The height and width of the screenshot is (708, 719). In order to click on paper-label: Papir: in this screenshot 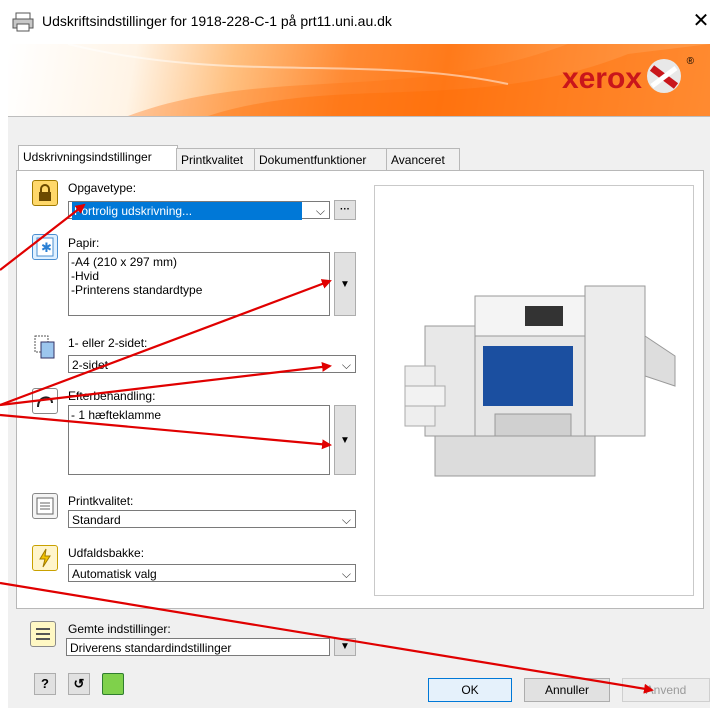, I will do `click(84, 243)`.